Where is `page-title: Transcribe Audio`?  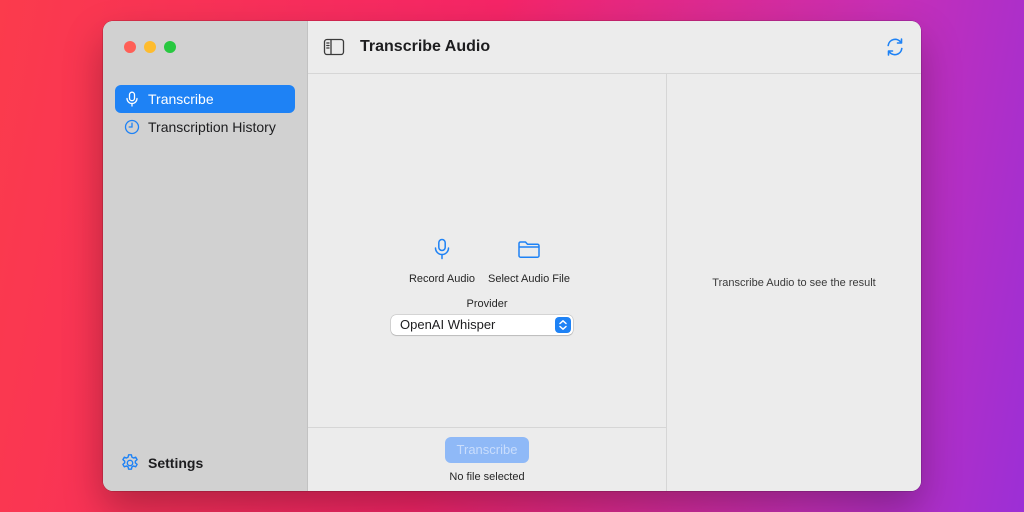 page-title: Transcribe Audio is located at coordinates (425, 46).